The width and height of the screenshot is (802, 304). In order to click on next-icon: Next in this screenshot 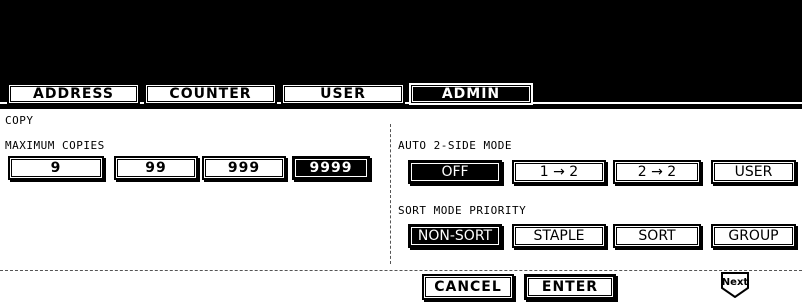, I will do `click(735, 285)`.